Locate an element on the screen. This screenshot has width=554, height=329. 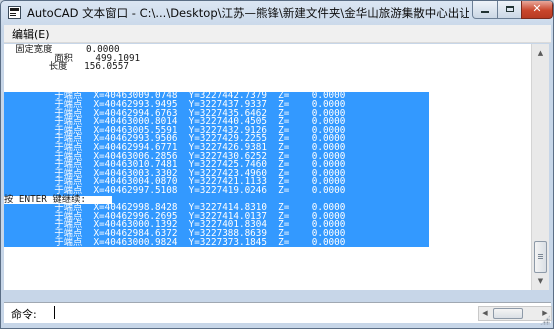
close-icon: ✕ is located at coordinates (537, 8).